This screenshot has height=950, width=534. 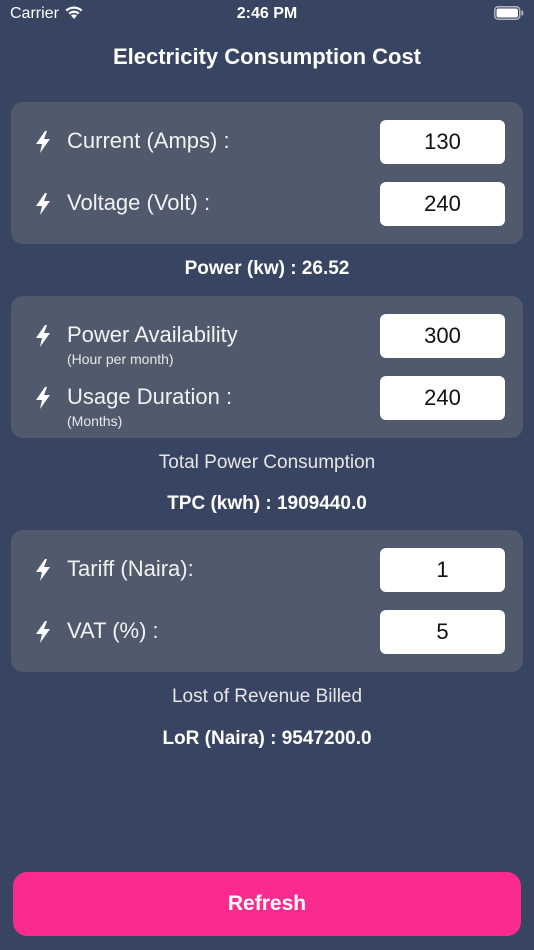 What do you see at coordinates (152, 334) in the screenshot?
I see `availability-label: Power Availability` at bounding box center [152, 334].